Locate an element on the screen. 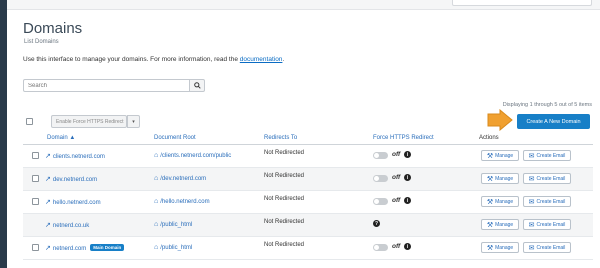 This screenshot has height=268, width=600. column-docroot: Document Root is located at coordinates (175, 138).